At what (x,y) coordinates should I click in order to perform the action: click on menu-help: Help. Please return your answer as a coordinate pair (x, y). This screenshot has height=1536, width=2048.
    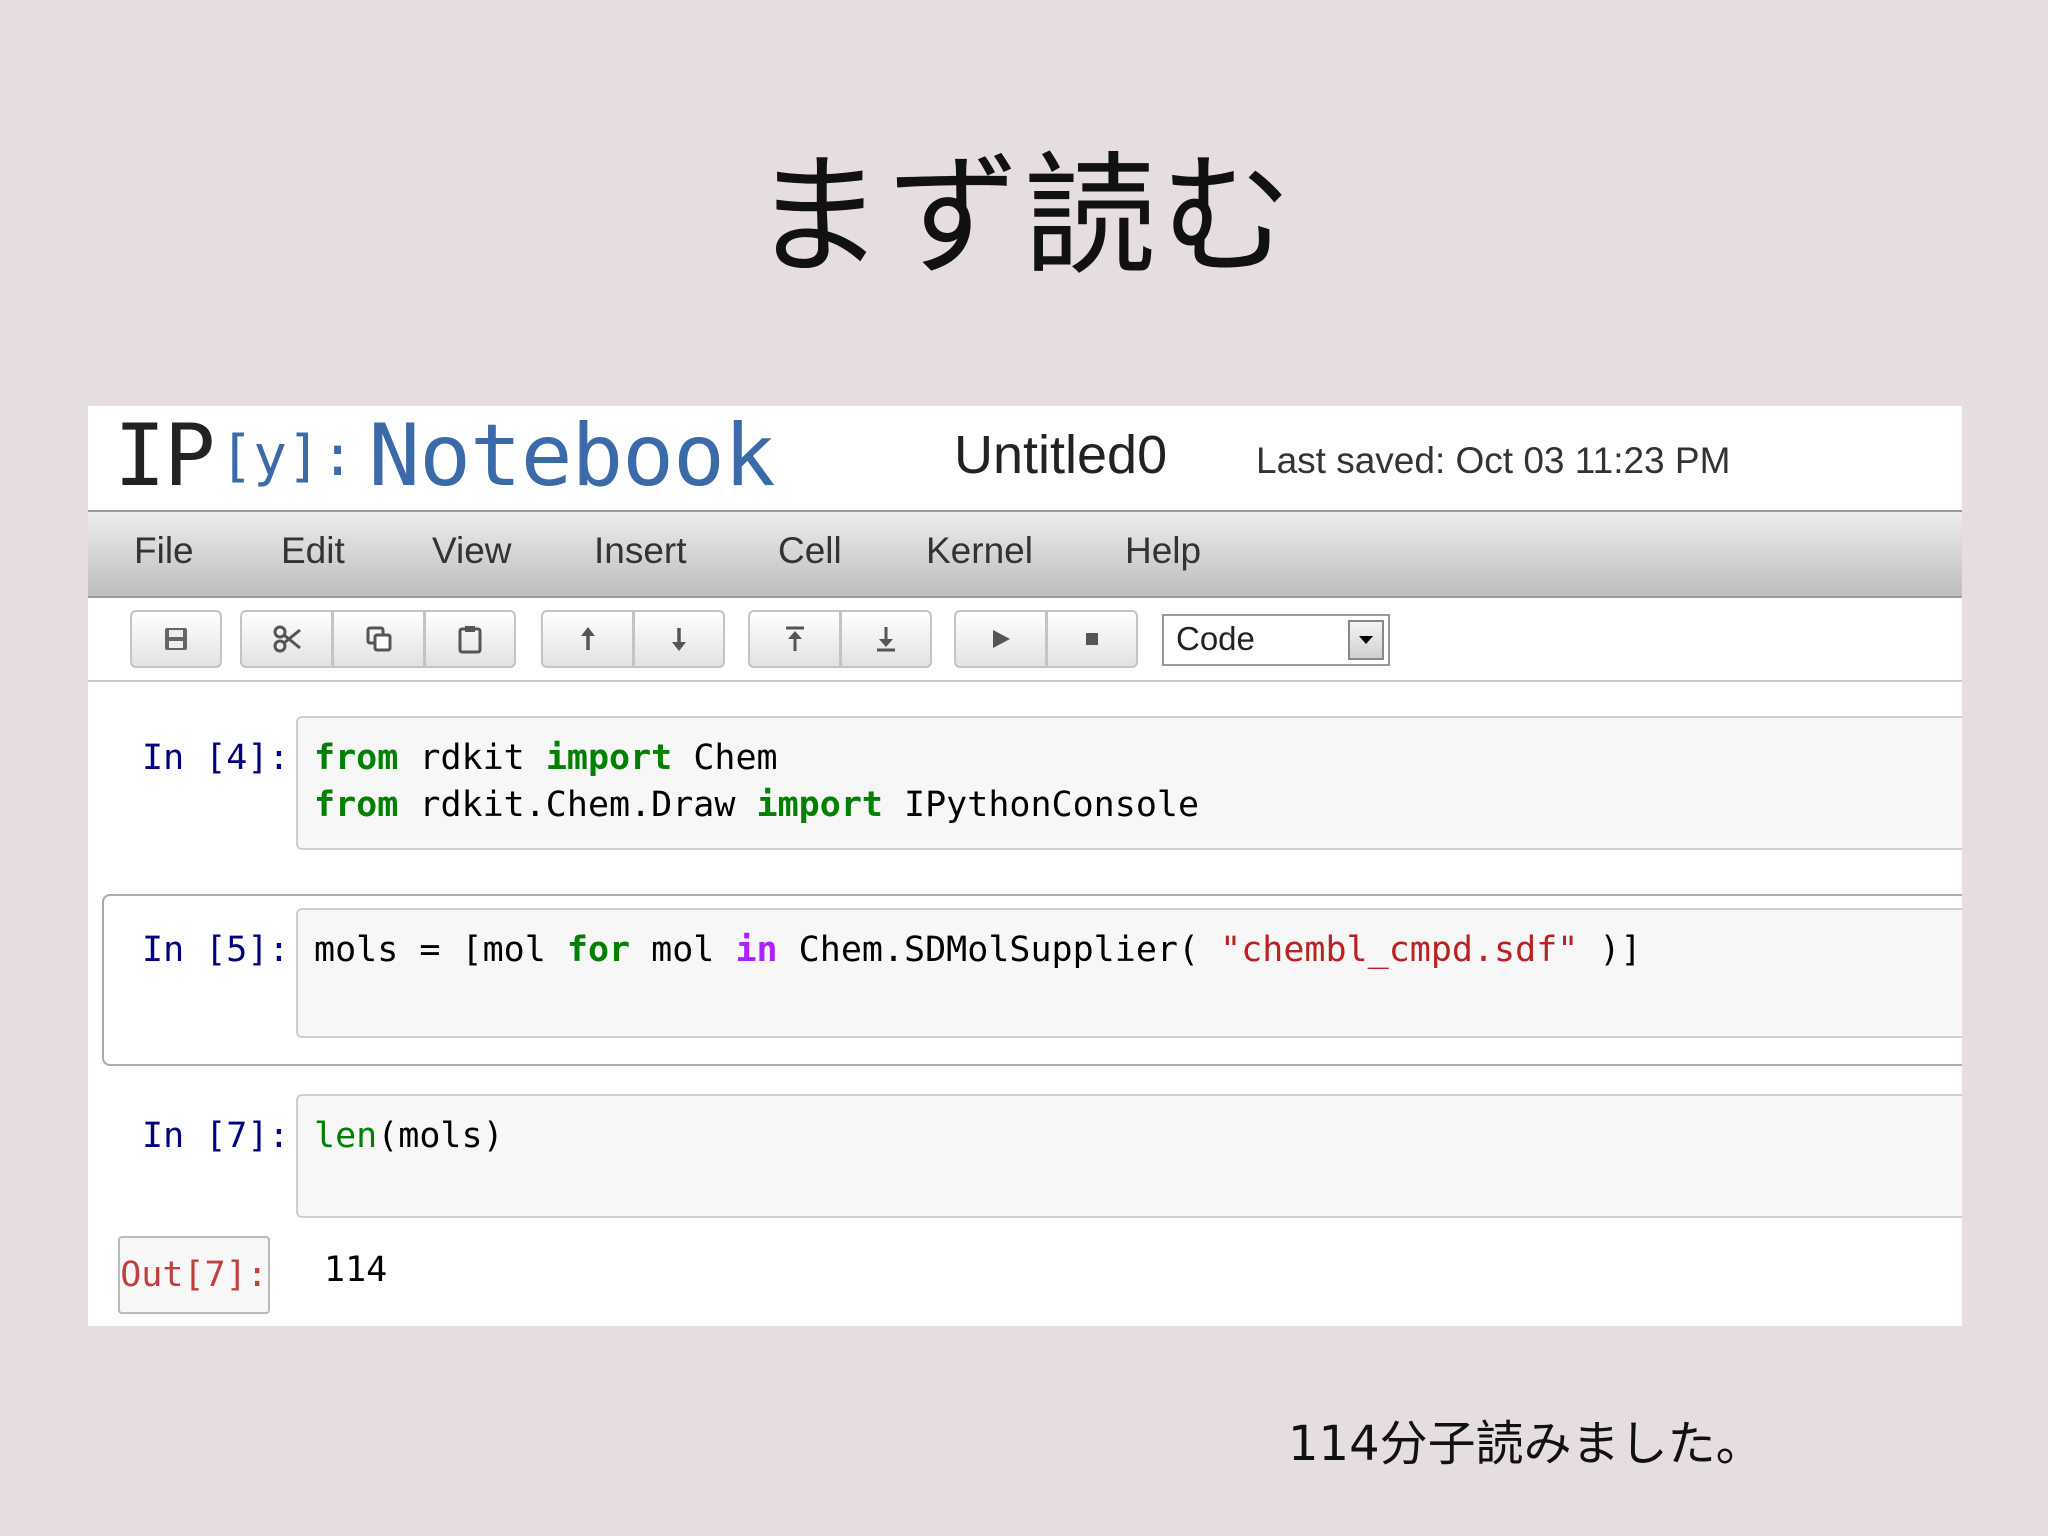
    Looking at the image, I should click on (1163, 551).